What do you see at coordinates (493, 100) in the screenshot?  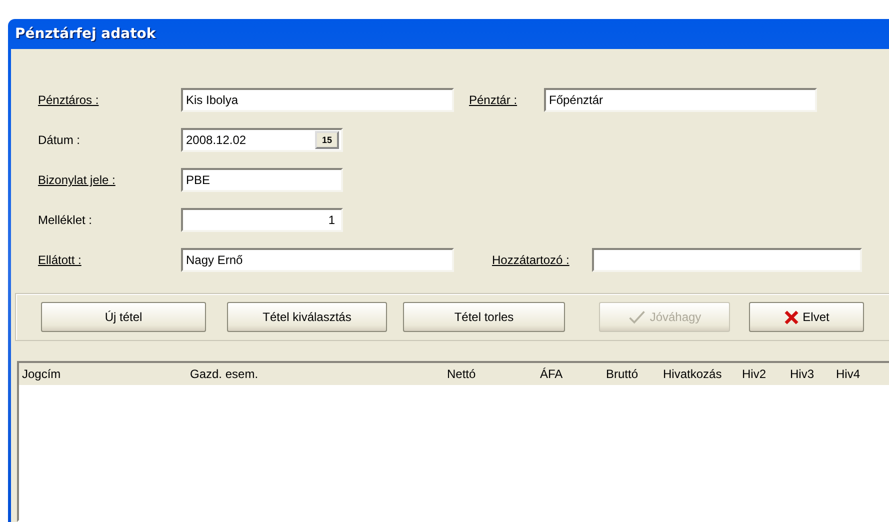 I see `field-label: Pénztár :` at bounding box center [493, 100].